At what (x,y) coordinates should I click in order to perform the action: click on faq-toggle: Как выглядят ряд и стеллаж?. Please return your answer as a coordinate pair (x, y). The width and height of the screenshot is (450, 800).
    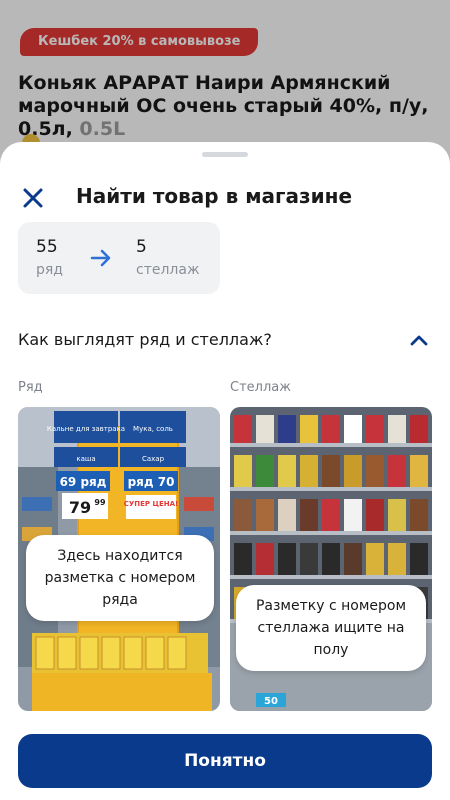
    Looking at the image, I should click on (225, 342).